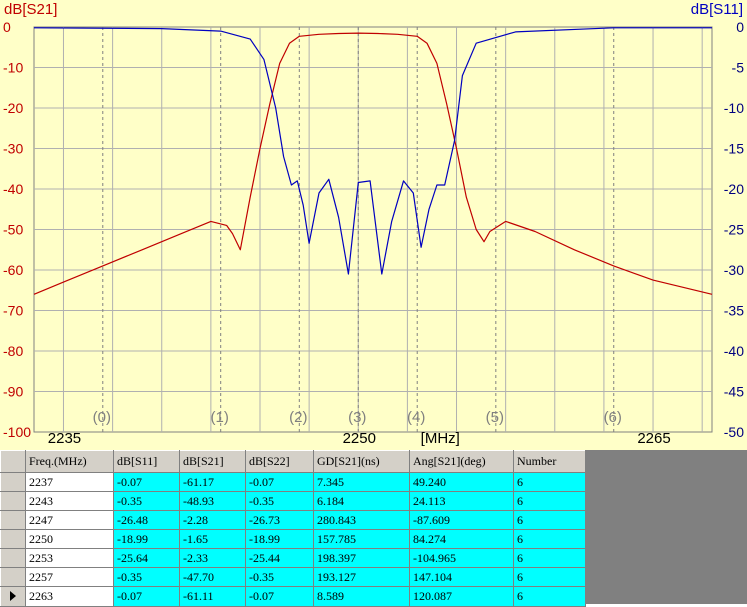 The width and height of the screenshot is (747, 607). What do you see at coordinates (734, 108) in the screenshot?
I see `y-tick-right: -10` at bounding box center [734, 108].